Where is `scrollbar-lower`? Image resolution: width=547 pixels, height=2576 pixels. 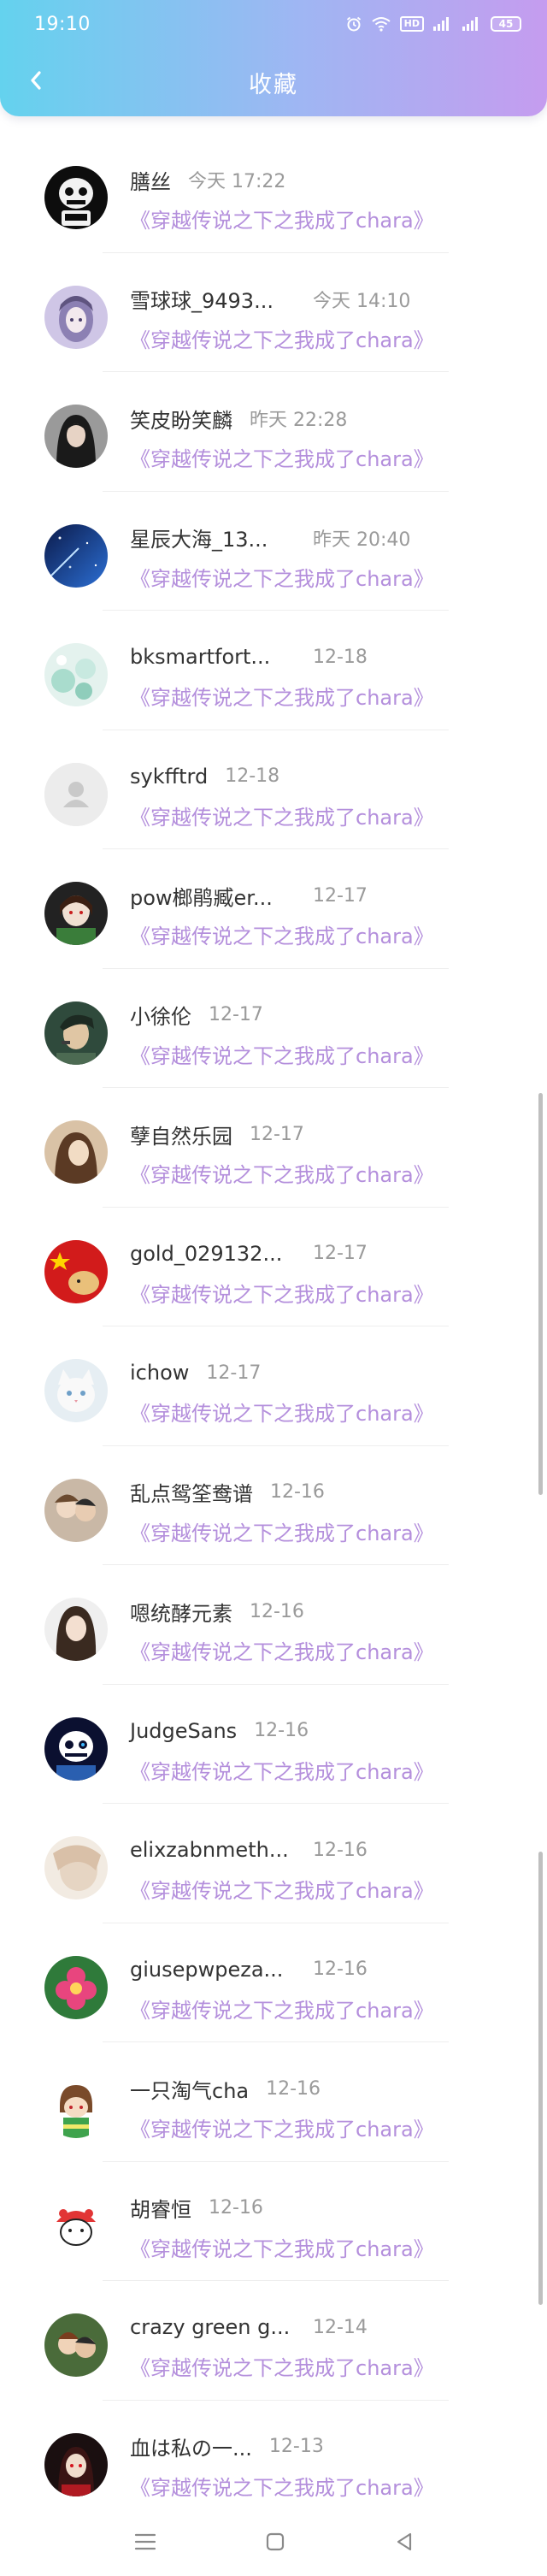 scrollbar-lower is located at coordinates (540, 2078).